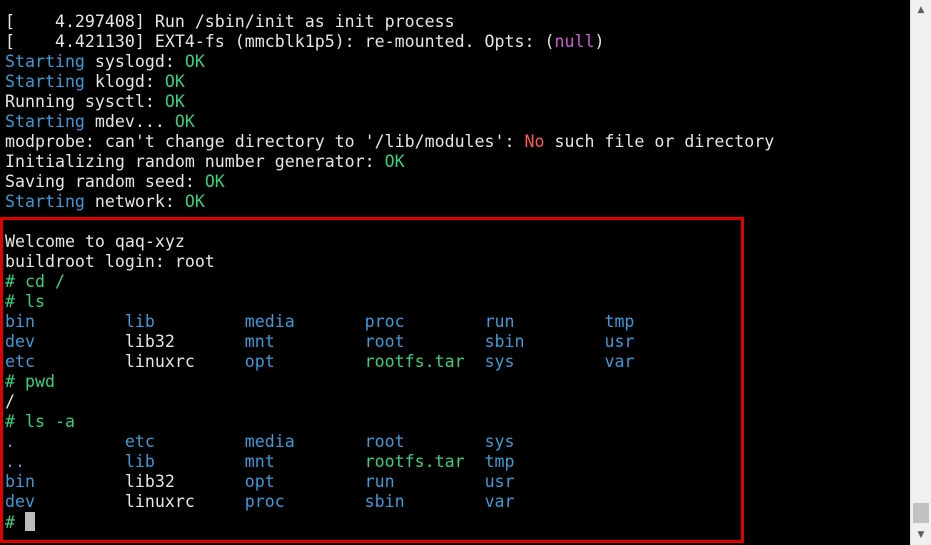 This screenshot has width=931, height=545. Describe the element at coordinates (389, 82) in the screenshot. I see `terminal-line: Starting klogd: OK` at that location.